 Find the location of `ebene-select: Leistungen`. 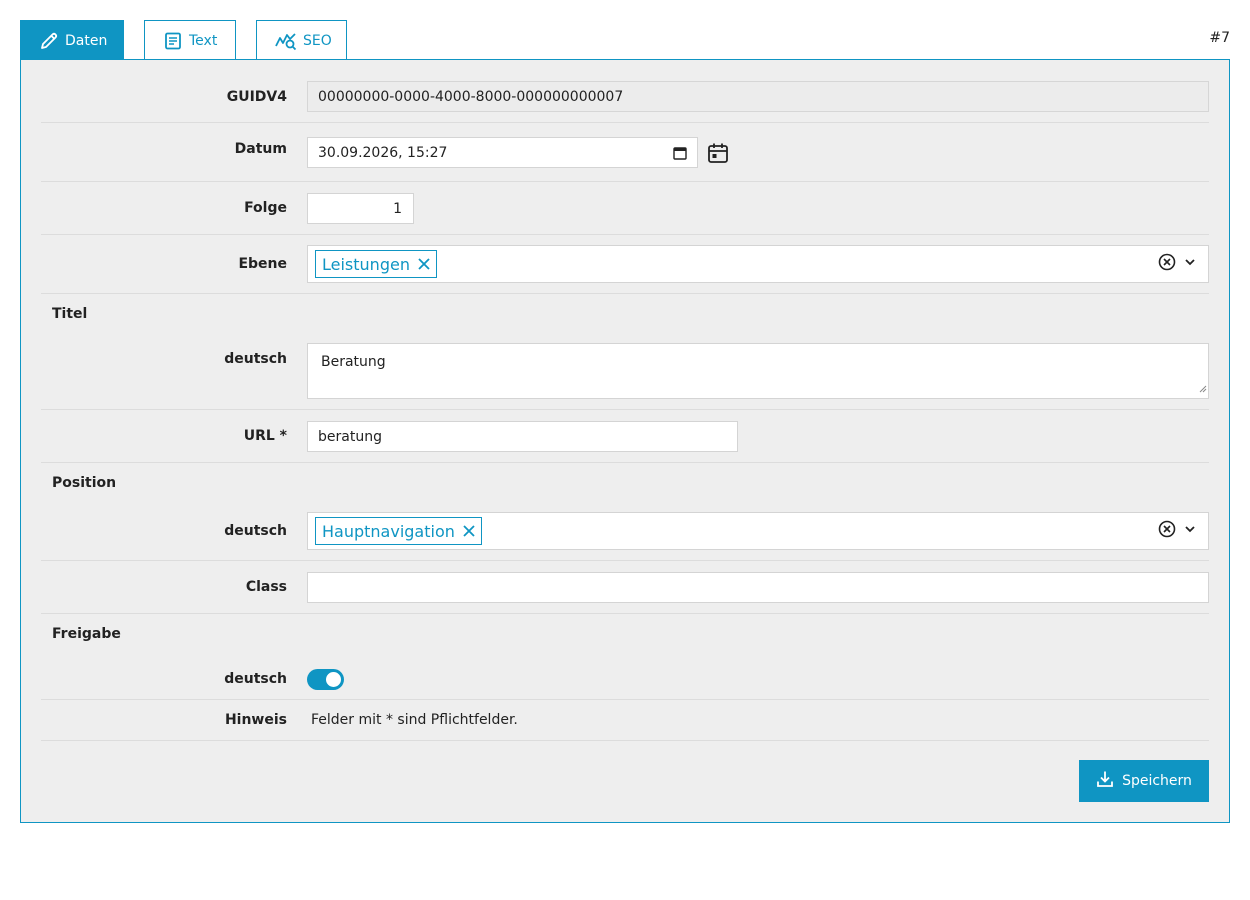

ebene-select: Leistungen is located at coordinates (758, 264).